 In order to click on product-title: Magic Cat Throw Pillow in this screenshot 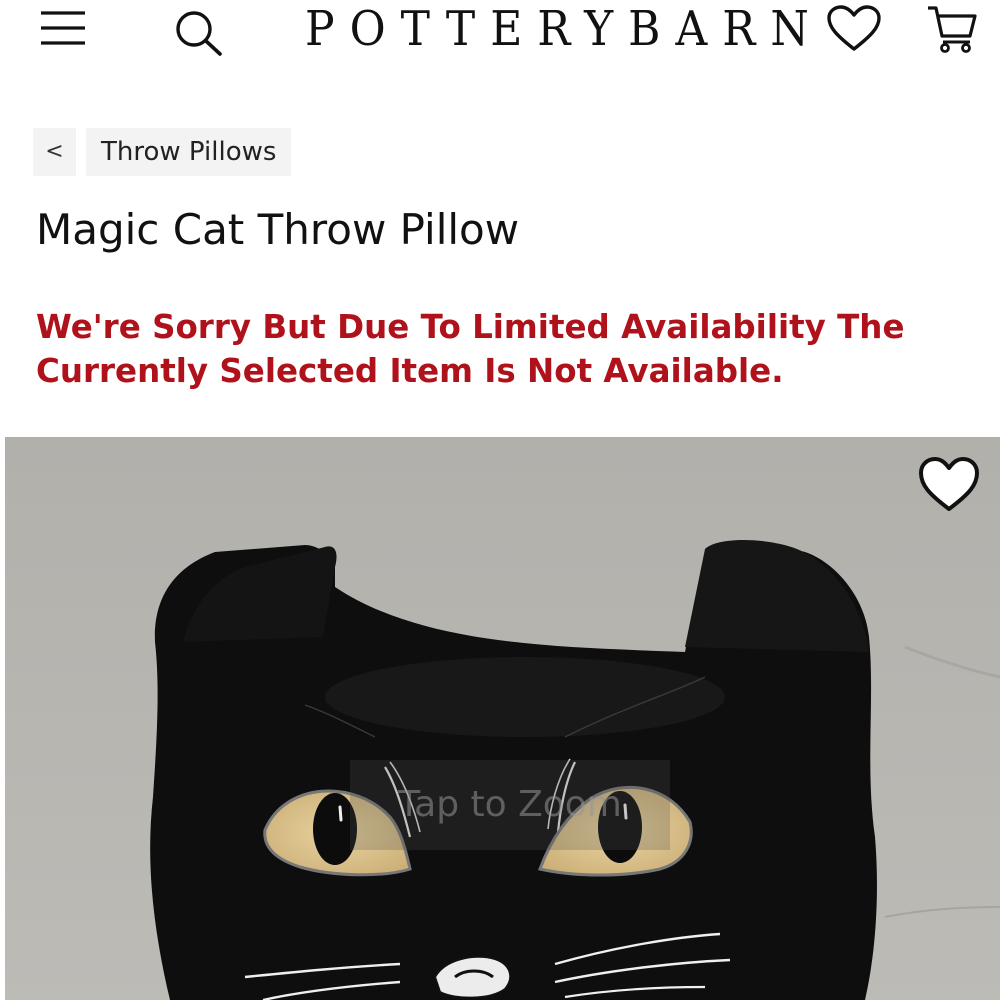, I will do `click(278, 229)`.